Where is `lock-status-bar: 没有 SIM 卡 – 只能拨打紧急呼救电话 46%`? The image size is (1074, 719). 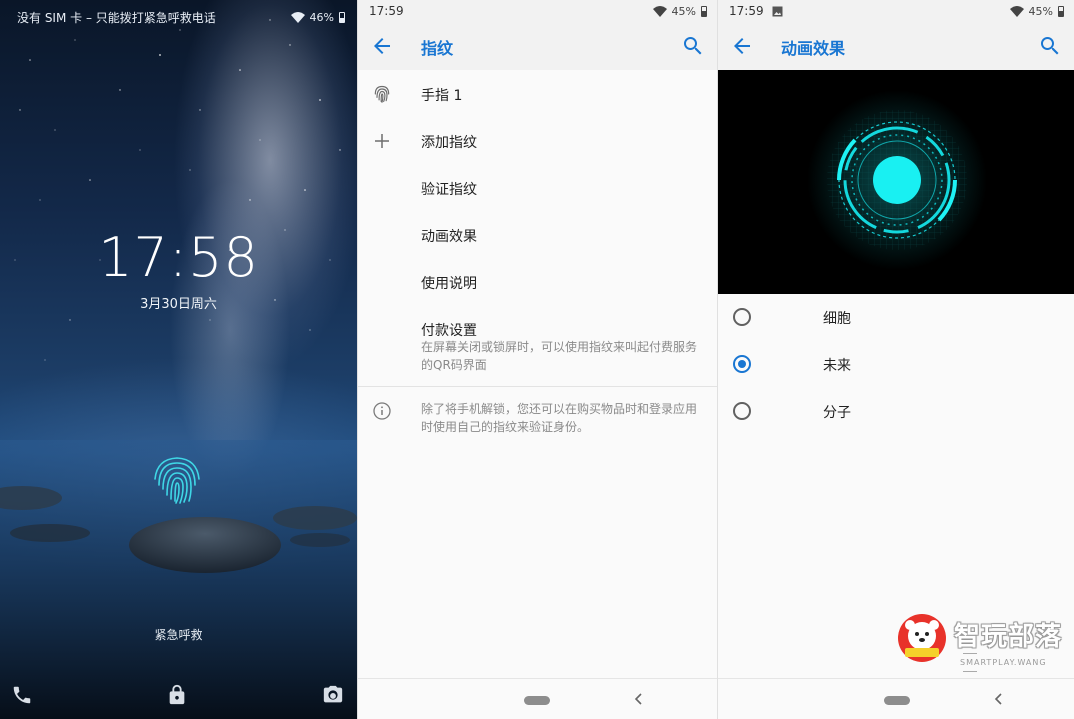 lock-status-bar: 没有 SIM 卡 – 只能拨打紧急呼救电话 46% is located at coordinates (181, 17).